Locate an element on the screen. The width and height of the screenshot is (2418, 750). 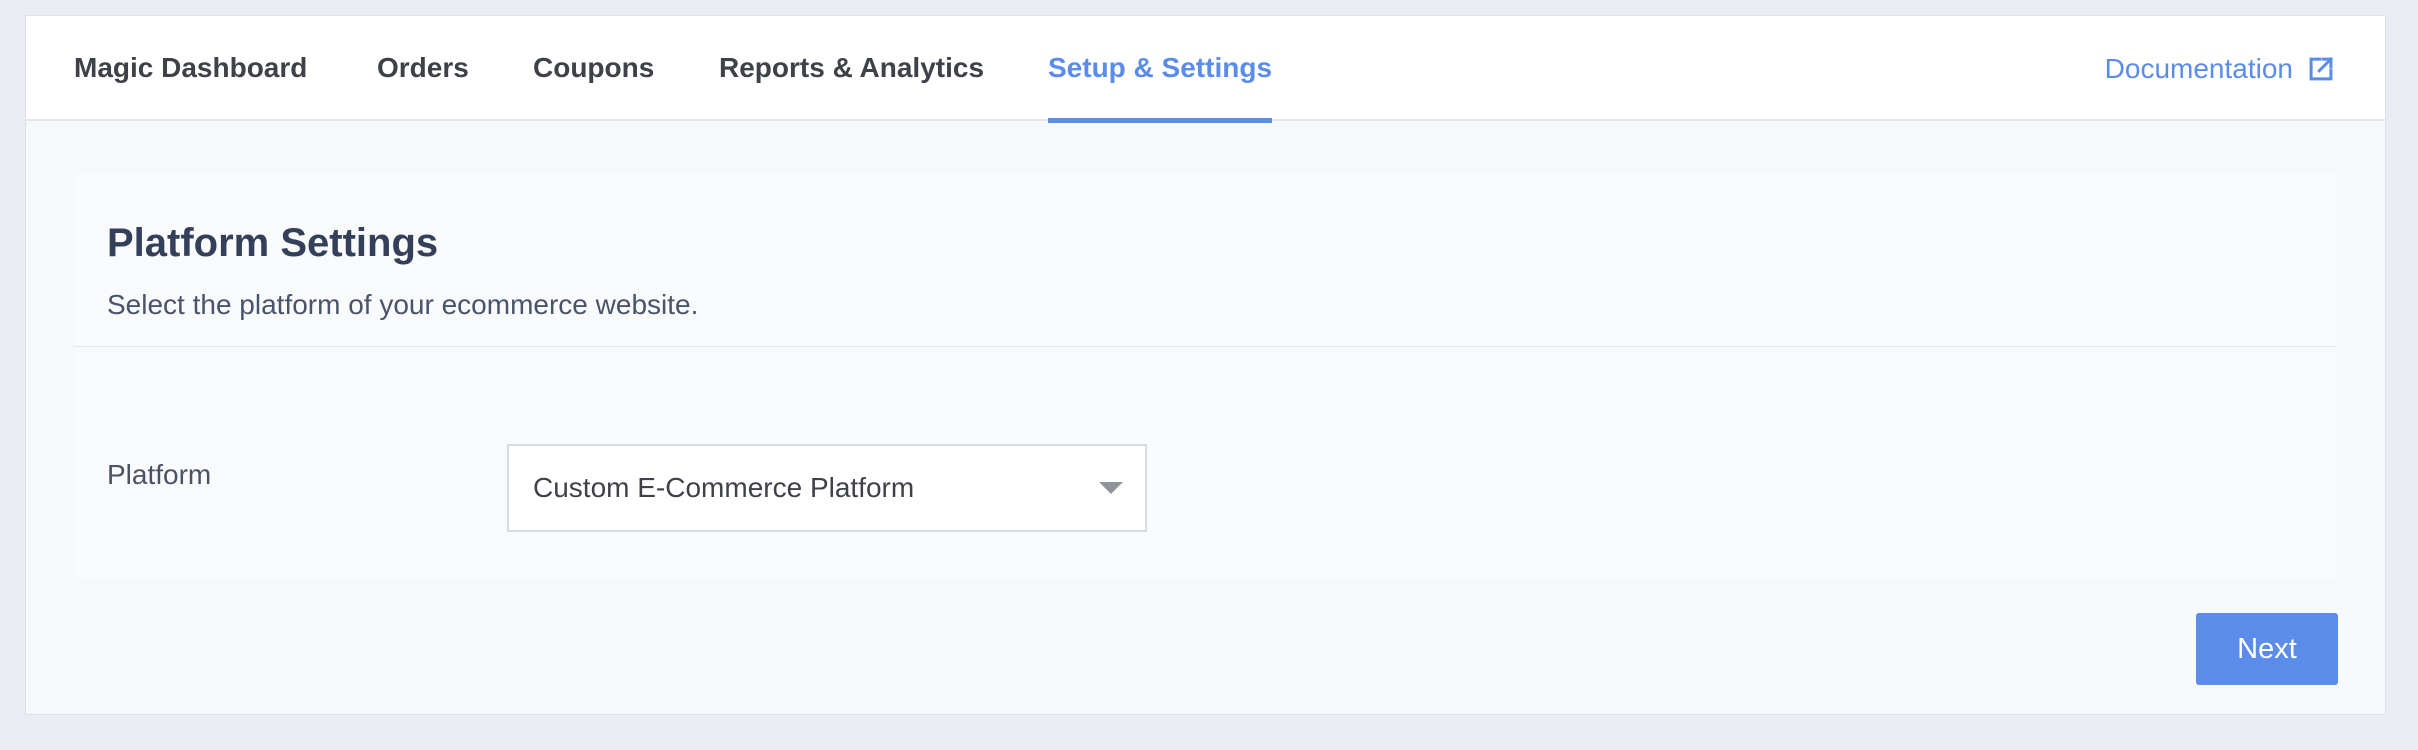
tab-magic-dashboard: Magic Dashboard is located at coordinates (190, 68).